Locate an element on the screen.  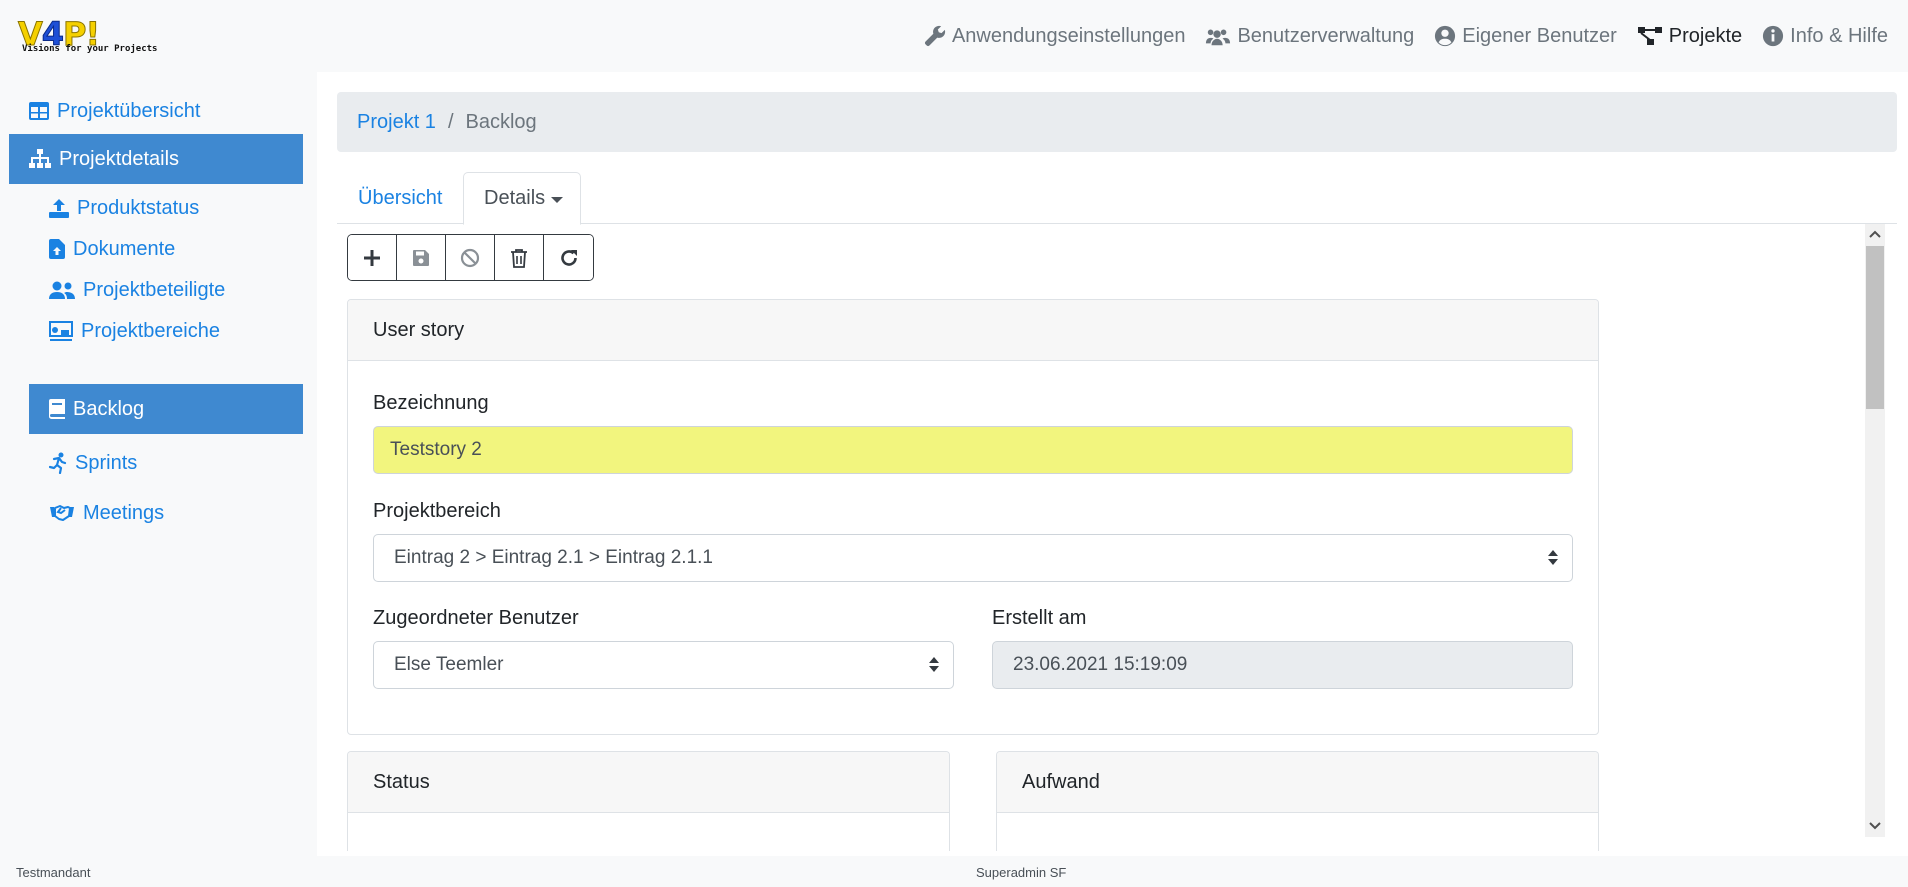
nav-label: Projekte is located at coordinates (1705, 35).